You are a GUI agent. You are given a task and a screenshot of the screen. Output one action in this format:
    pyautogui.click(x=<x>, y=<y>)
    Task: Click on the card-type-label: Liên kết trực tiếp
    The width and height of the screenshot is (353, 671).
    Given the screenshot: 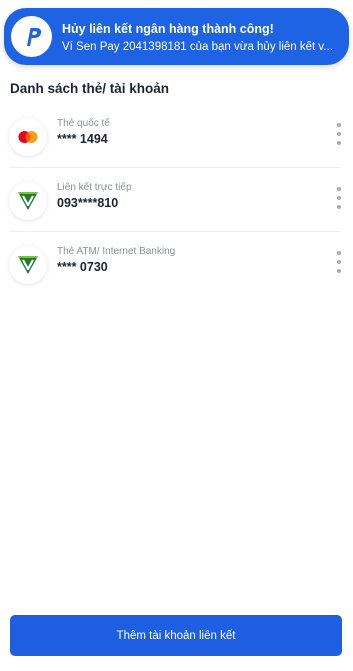 What is the action you would take?
    pyautogui.click(x=94, y=187)
    